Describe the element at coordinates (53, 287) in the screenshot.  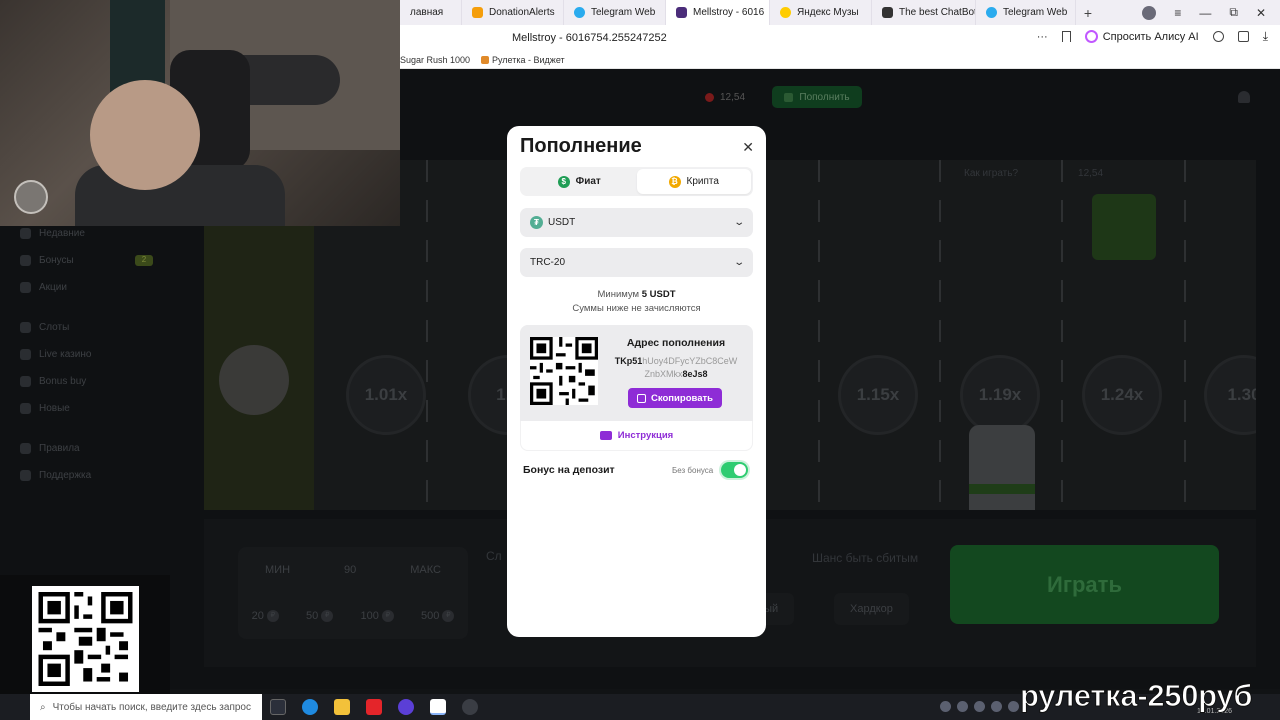
I see `sidebar-item-label: Акции` at that location.